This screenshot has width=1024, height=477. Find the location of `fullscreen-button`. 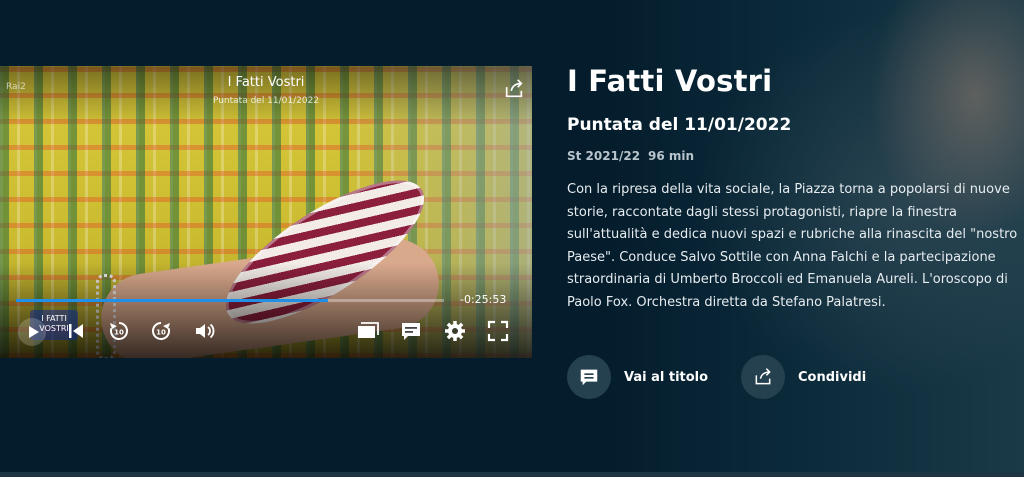

fullscreen-button is located at coordinates (498, 331).